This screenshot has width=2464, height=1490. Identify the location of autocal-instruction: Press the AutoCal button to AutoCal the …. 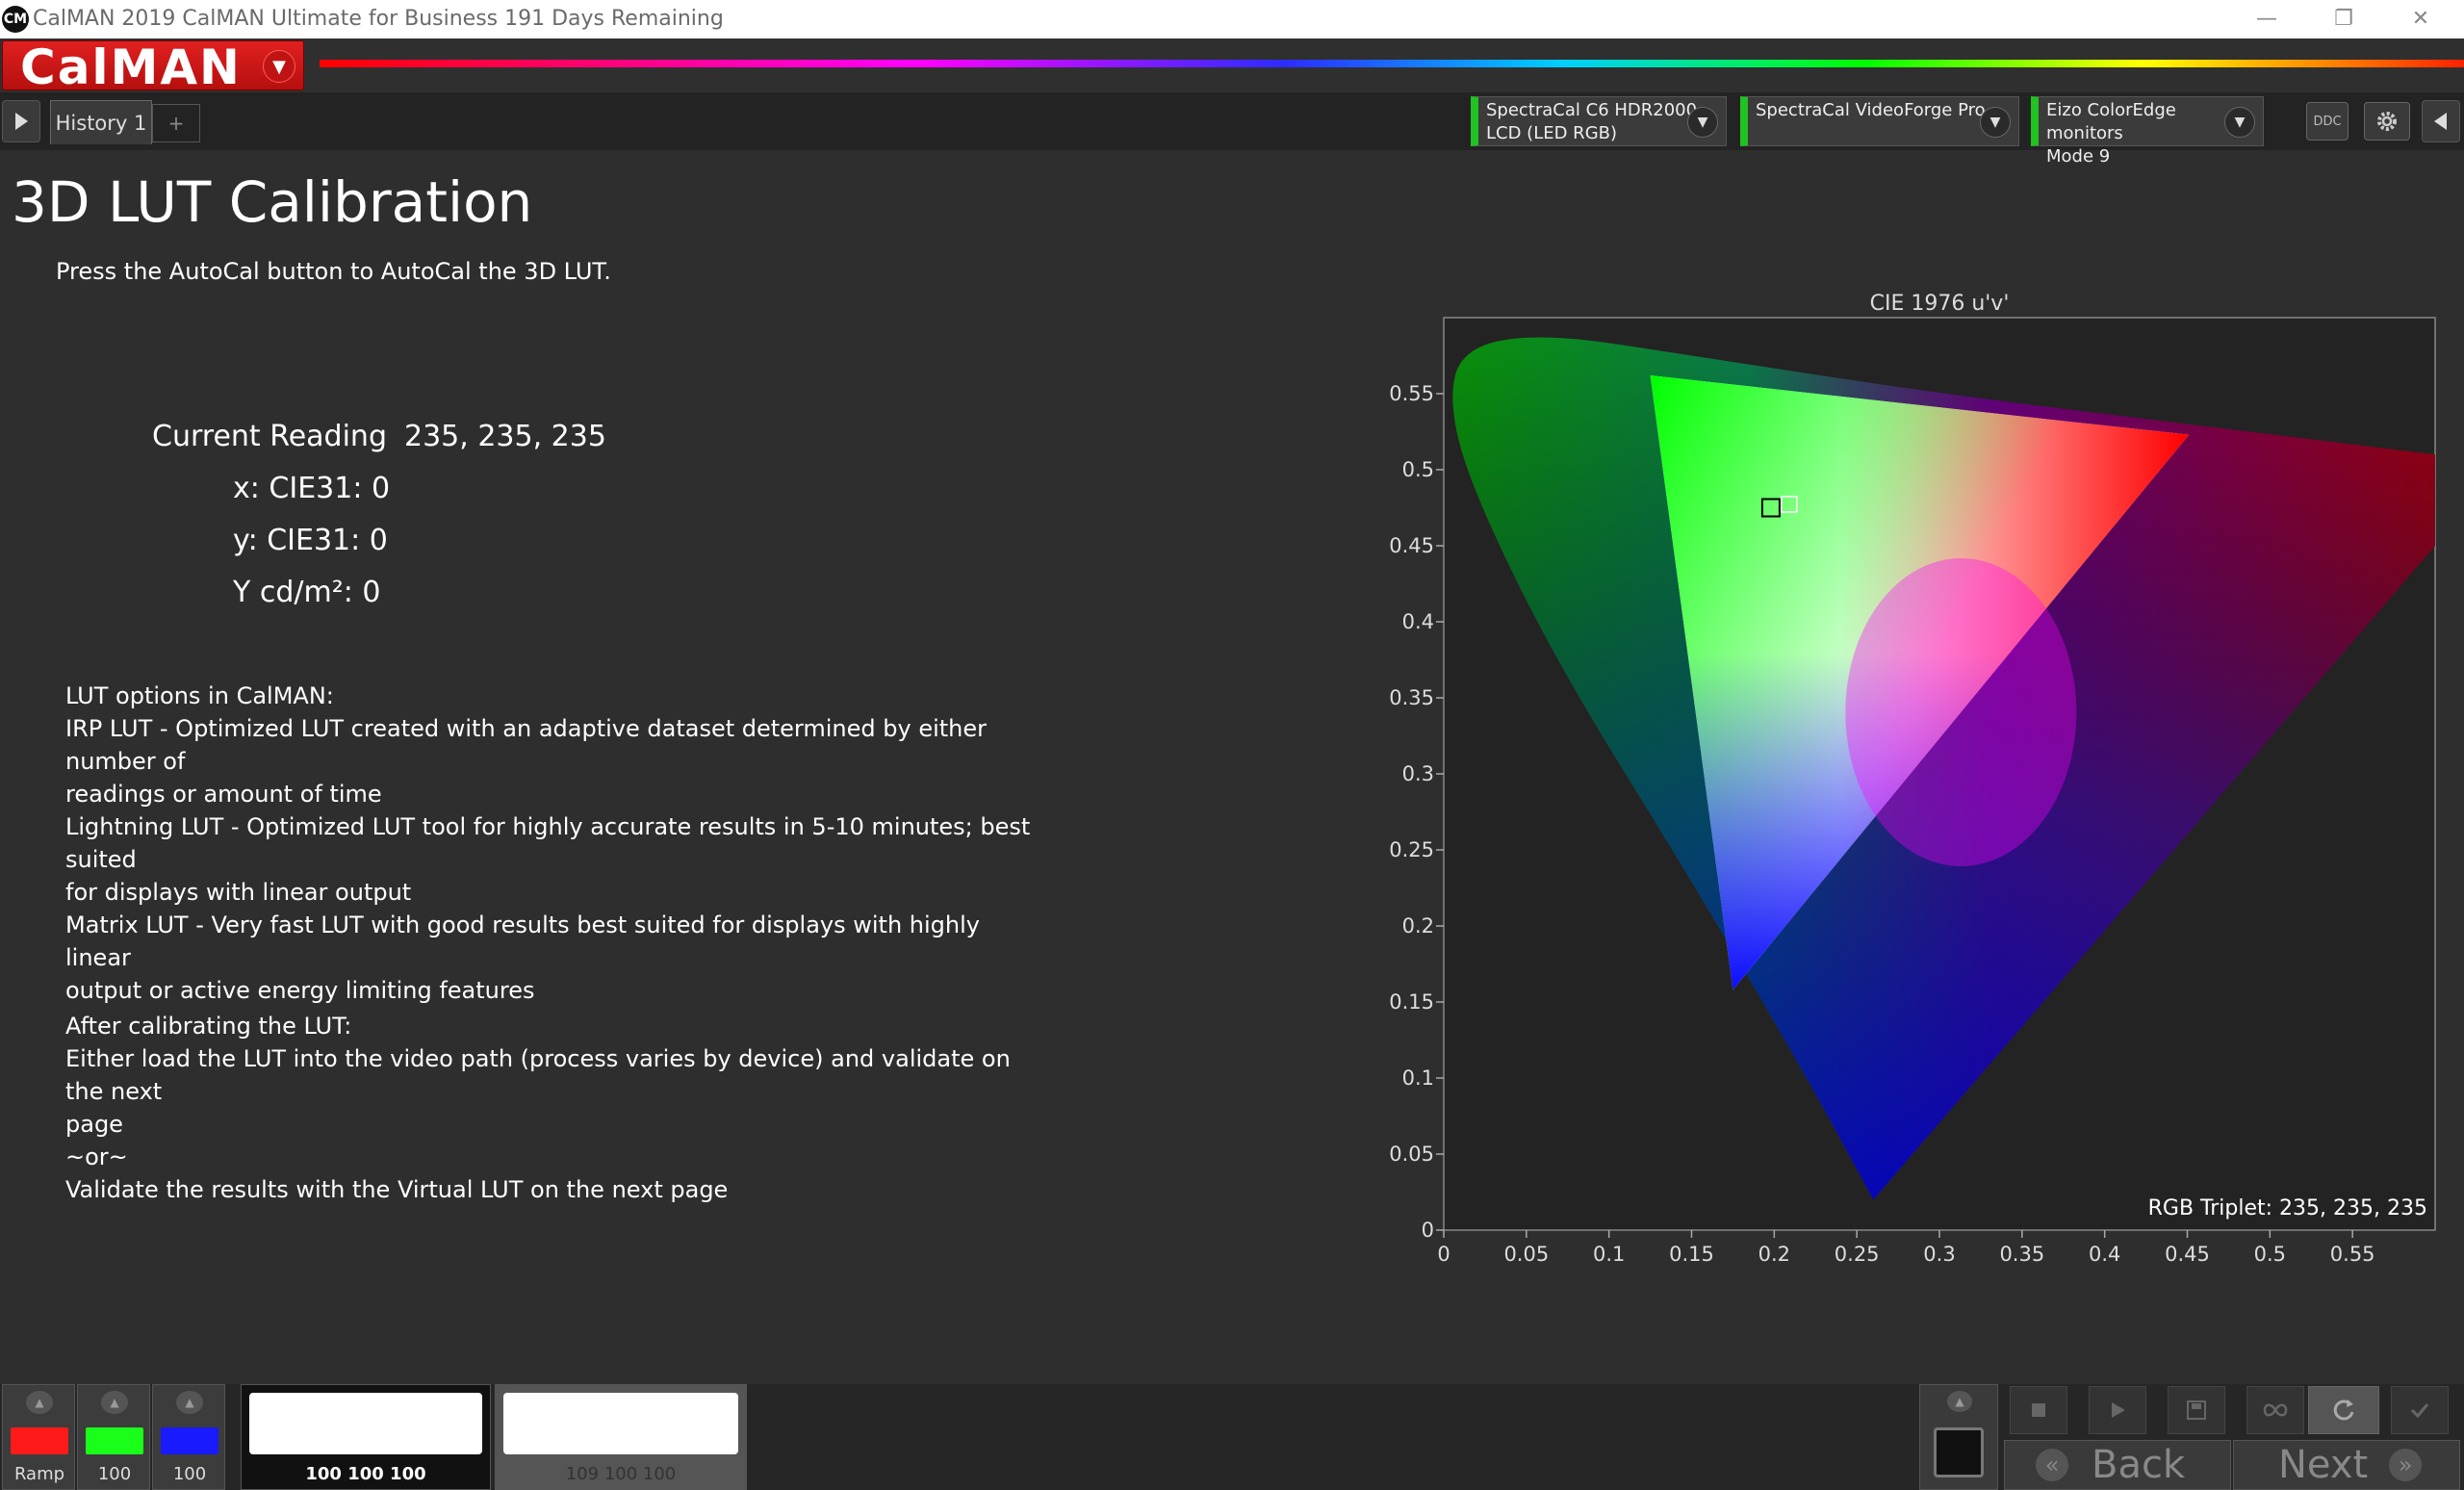
(333, 271).